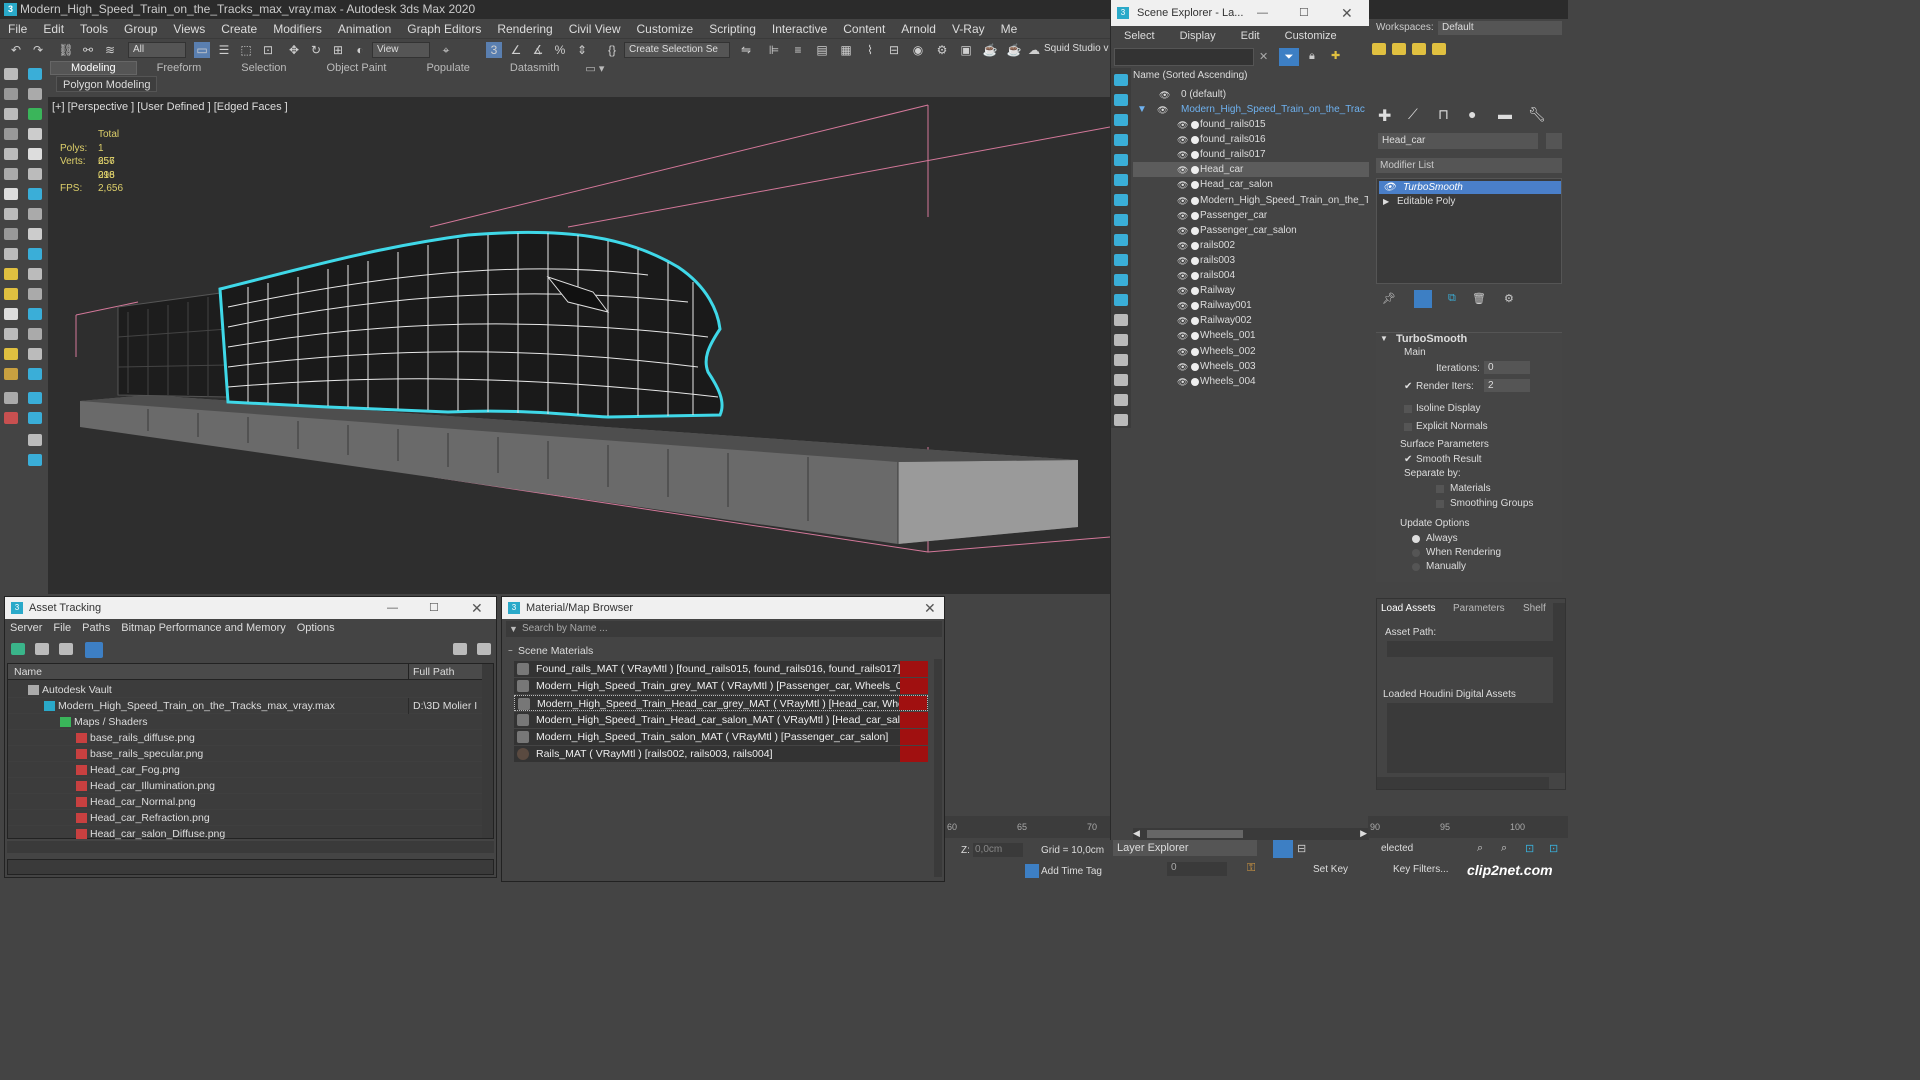  I want to click on align-icon: ⊫, so click(774, 50).